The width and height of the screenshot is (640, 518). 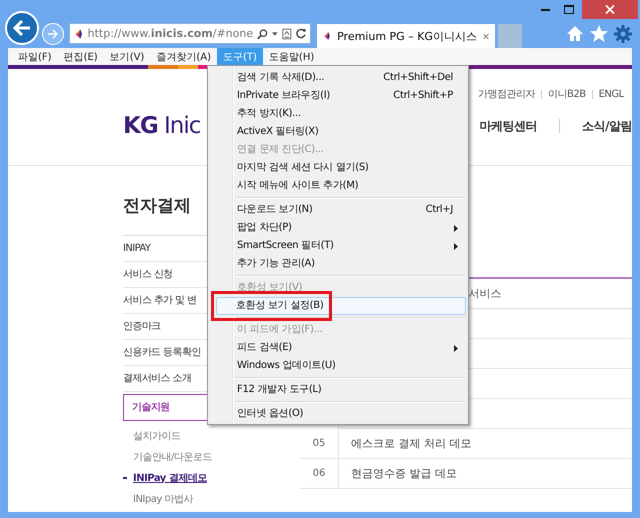 I want to click on sub-nav-link: INIPay 결제데모, so click(x=170, y=477).